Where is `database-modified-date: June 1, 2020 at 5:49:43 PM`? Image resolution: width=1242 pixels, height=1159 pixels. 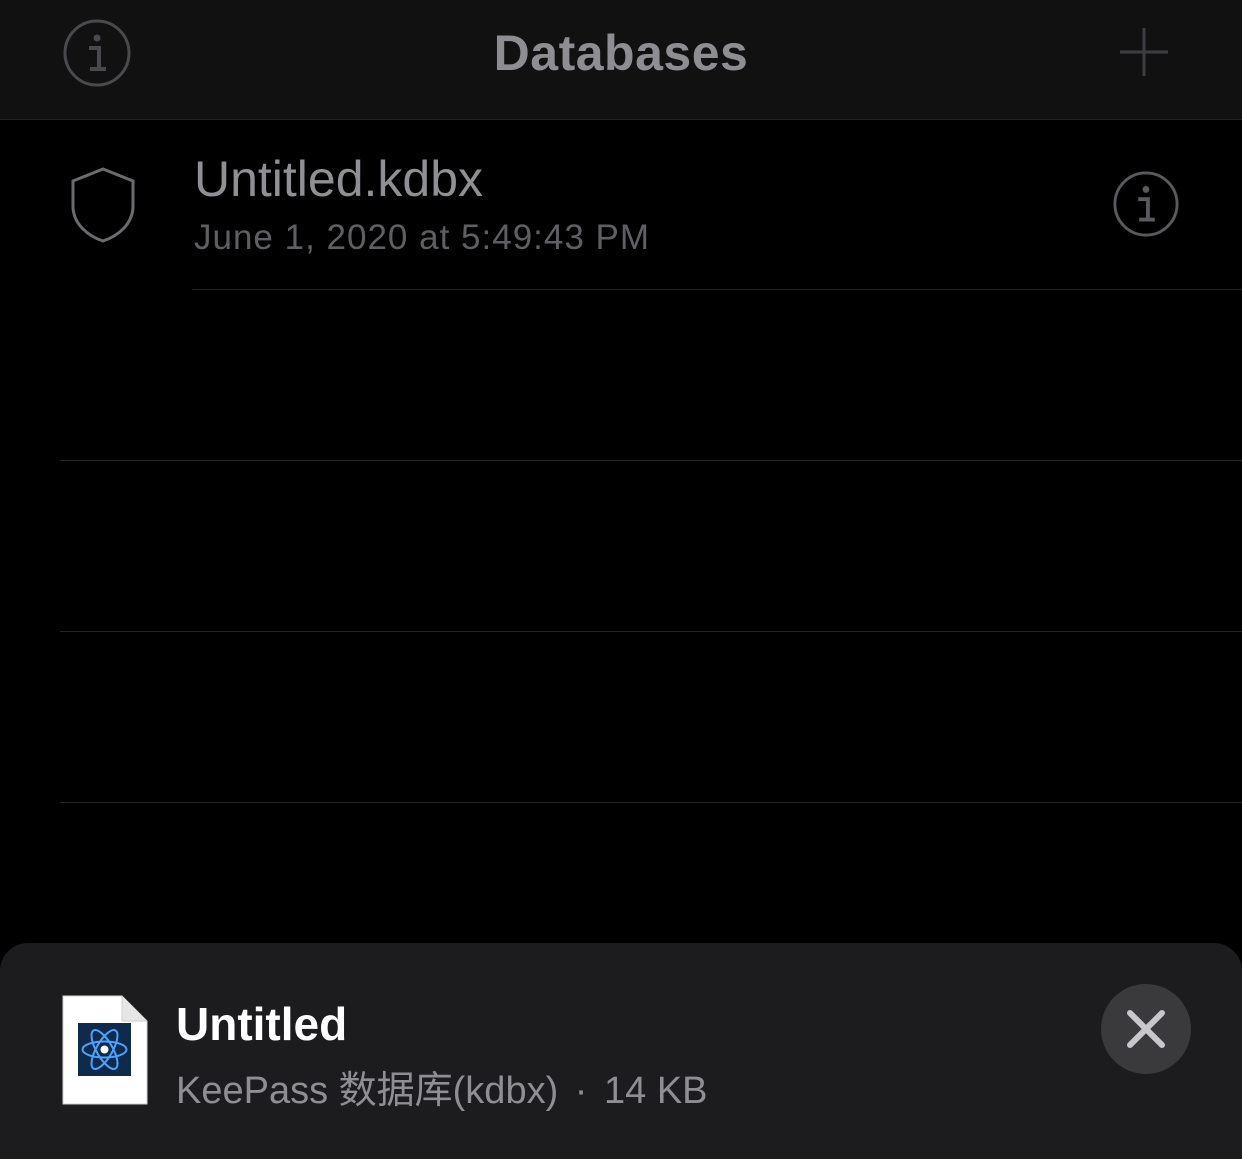
database-modified-date: June 1, 2020 at 5:49:43 PM is located at coordinates (422, 237).